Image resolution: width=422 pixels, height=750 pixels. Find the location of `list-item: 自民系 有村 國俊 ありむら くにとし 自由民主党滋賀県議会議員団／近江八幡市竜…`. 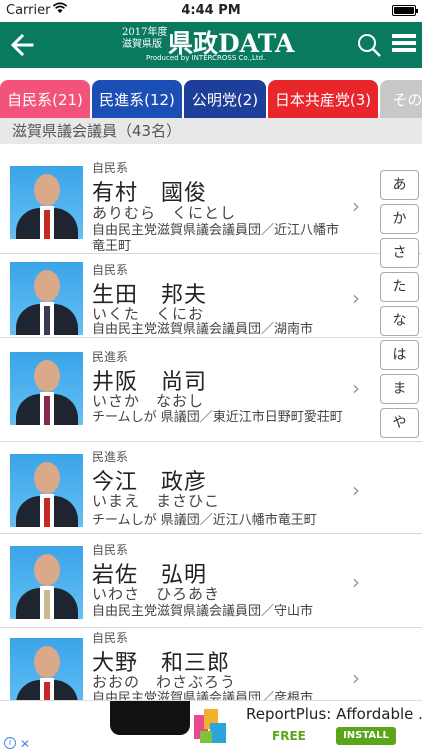

list-item: 自民系 有村 國俊 ありむら くにとし 自由民主党滋賀県議会議員団／近江八幡市竜… is located at coordinates (211, 205).